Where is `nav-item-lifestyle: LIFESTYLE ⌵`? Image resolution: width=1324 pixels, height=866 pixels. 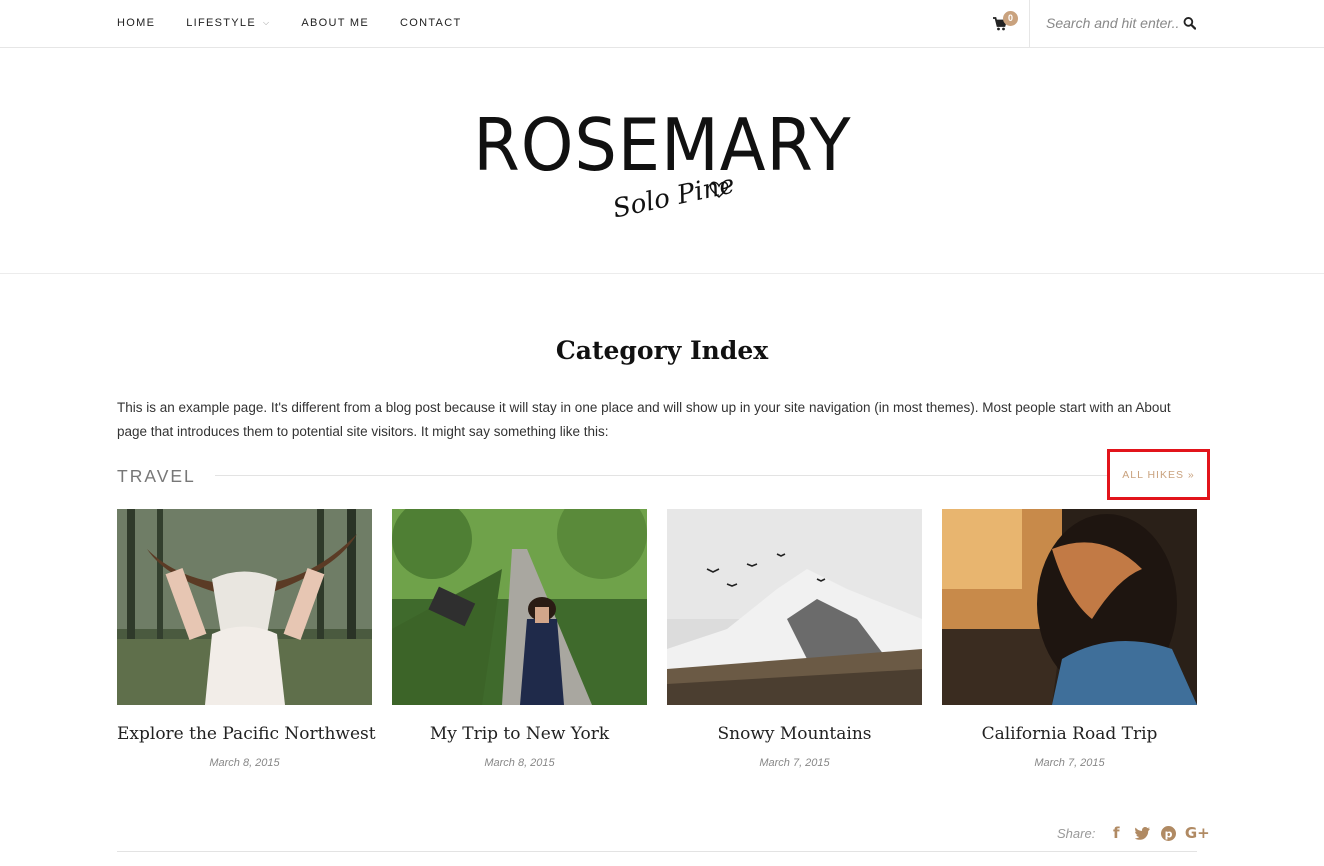 nav-item-lifestyle: LIFESTYLE ⌵ is located at coordinates (228, 23).